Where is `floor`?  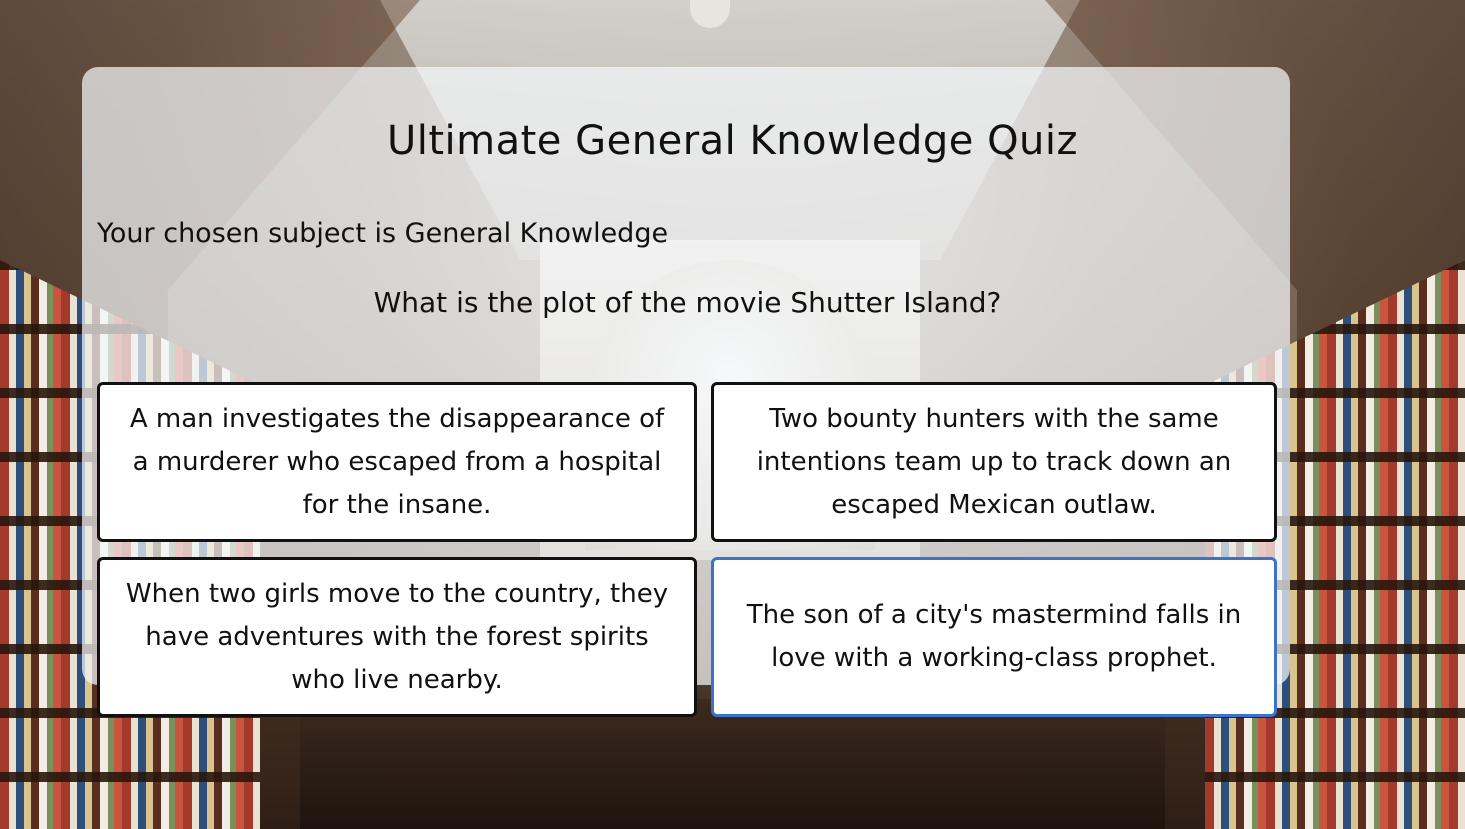 floor is located at coordinates (732, 764).